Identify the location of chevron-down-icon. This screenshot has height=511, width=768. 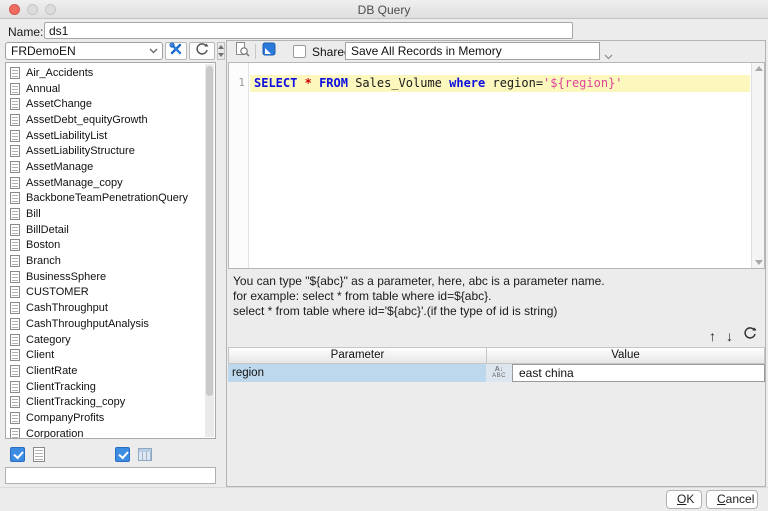
(153, 51).